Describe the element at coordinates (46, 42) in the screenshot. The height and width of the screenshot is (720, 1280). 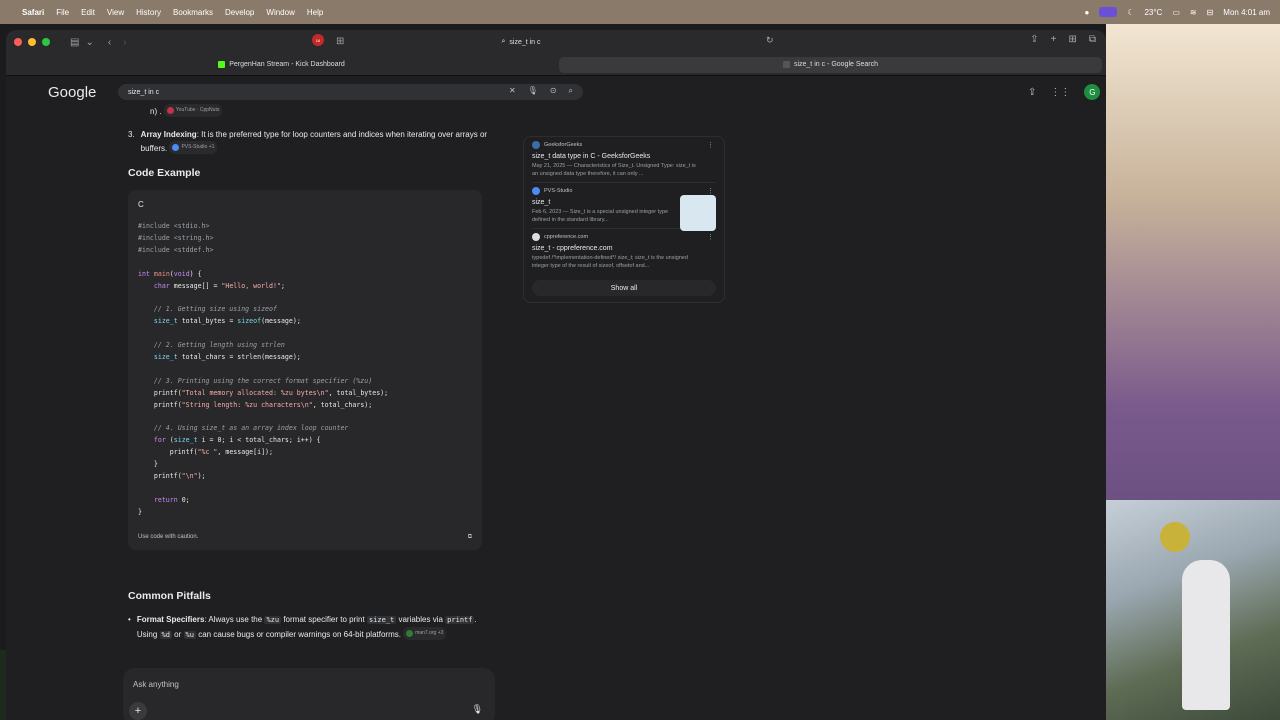
I see `zoom-button` at that location.